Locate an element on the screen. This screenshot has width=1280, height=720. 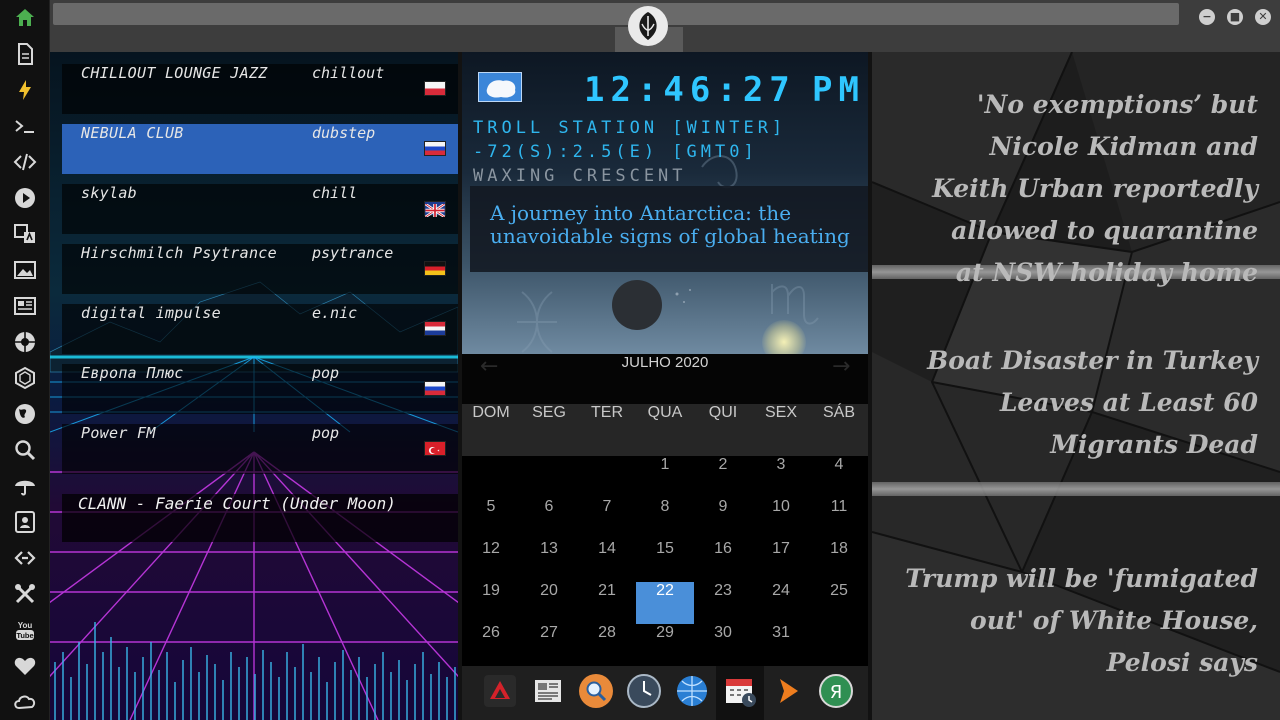
arrow-app-icon is located at coordinates (788, 691).